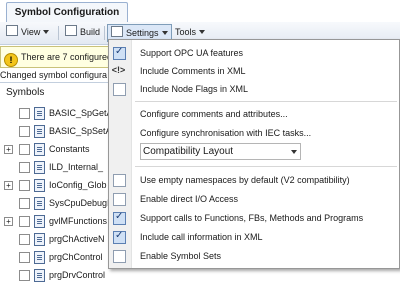 This screenshot has height=285, width=400. I want to click on tree-row-label: prgChActiveN, so click(77, 239).